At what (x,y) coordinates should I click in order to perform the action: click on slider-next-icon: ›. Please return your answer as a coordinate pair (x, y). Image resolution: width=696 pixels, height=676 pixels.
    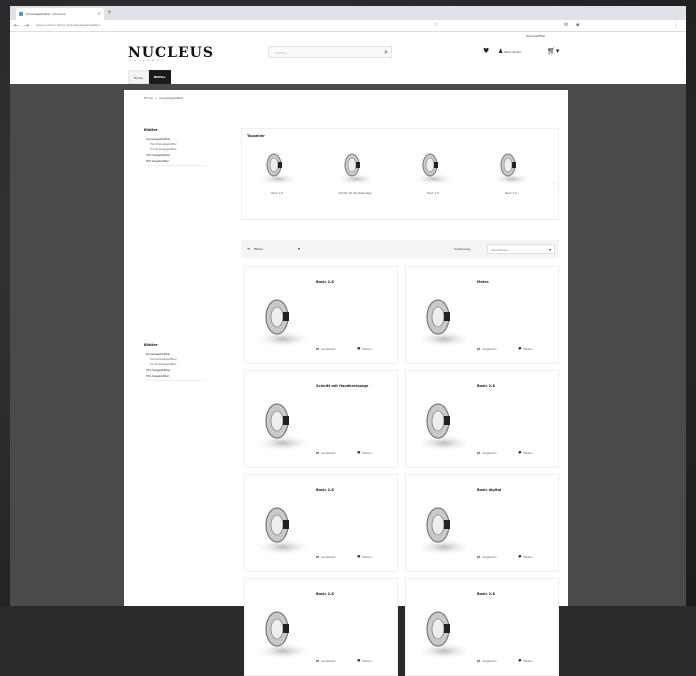
    Looking at the image, I should click on (554, 184).